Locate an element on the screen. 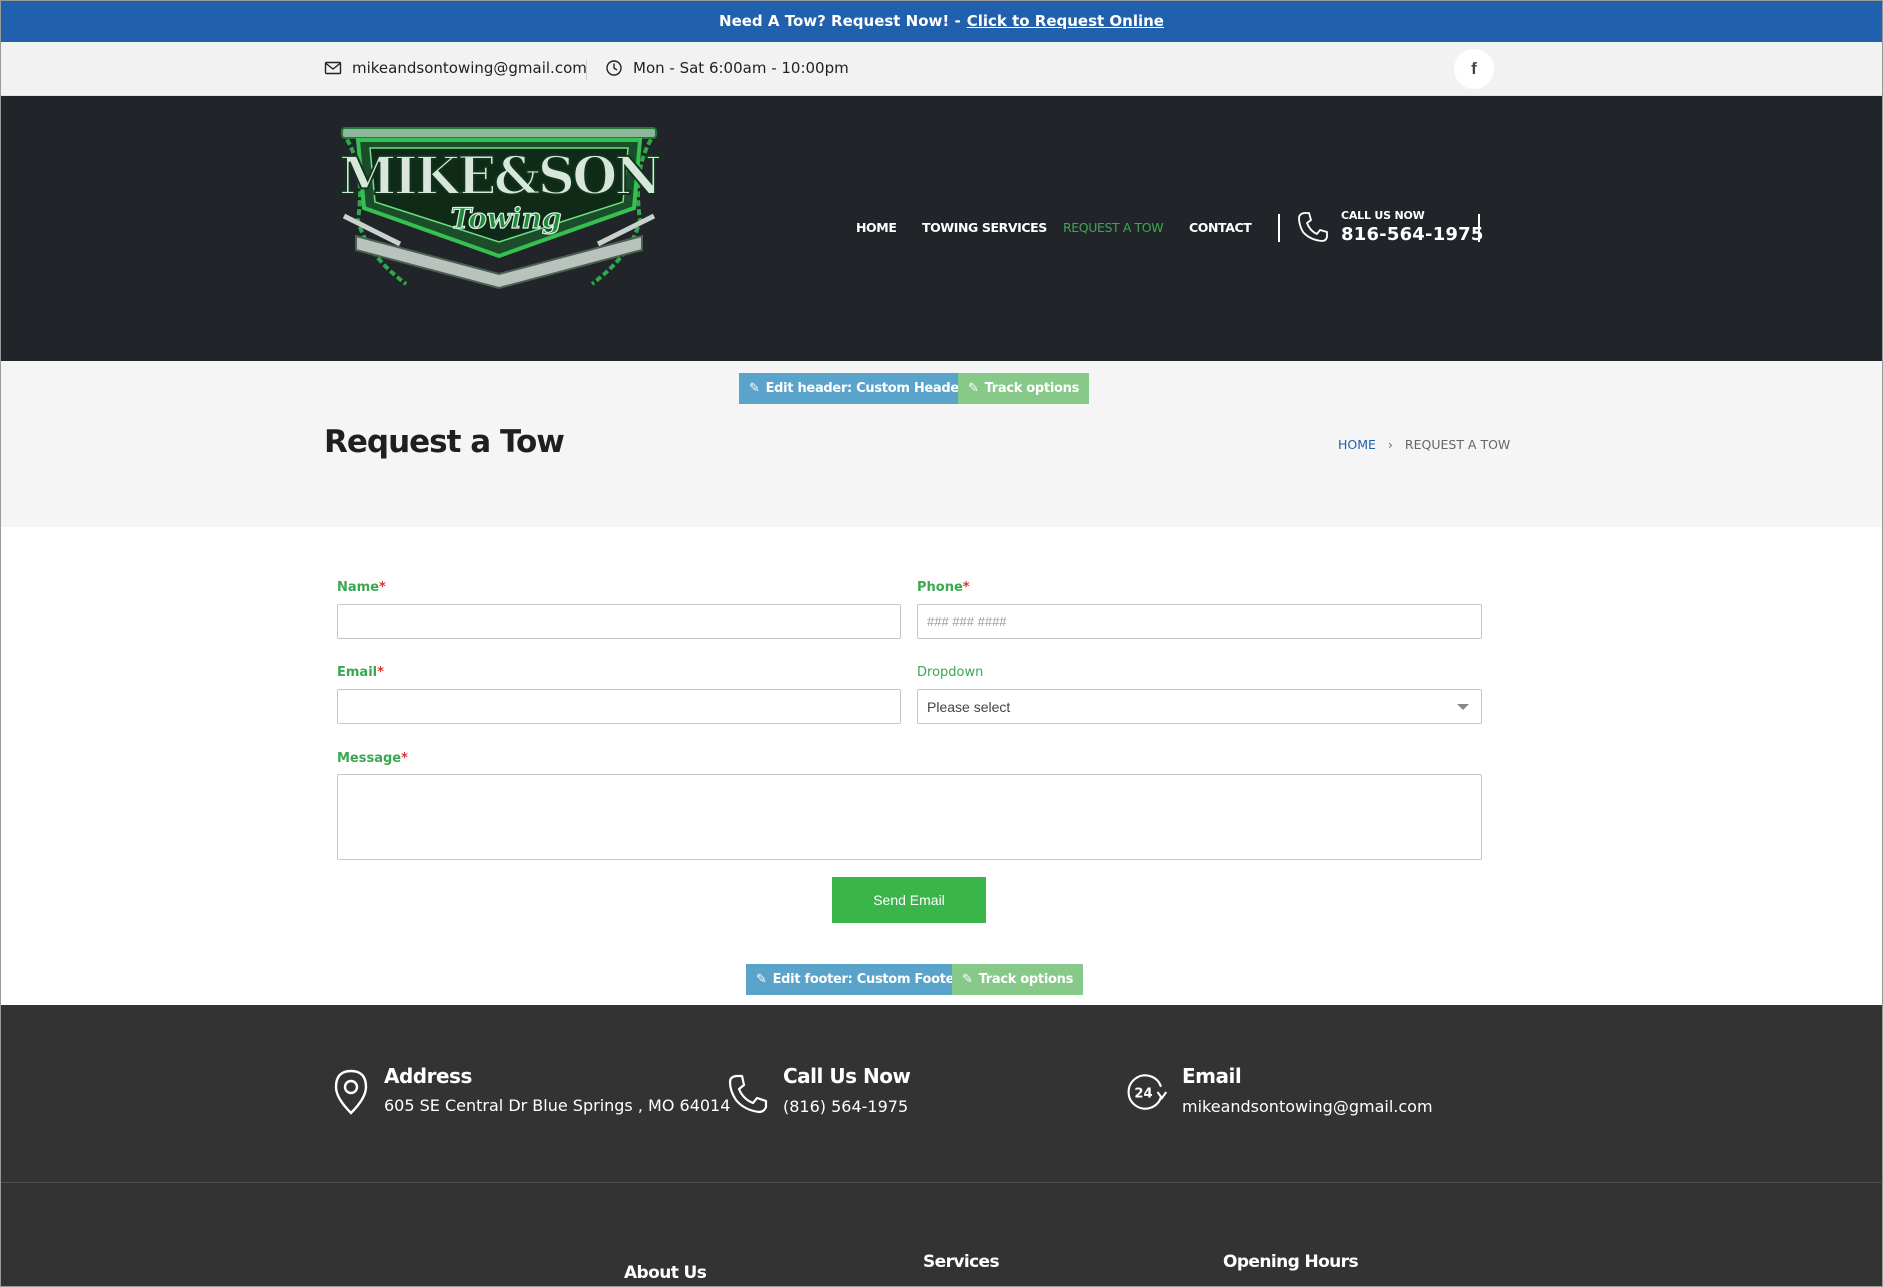 This screenshot has height=1287, width=1883. nav-home: HOME is located at coordinates (876, 227).